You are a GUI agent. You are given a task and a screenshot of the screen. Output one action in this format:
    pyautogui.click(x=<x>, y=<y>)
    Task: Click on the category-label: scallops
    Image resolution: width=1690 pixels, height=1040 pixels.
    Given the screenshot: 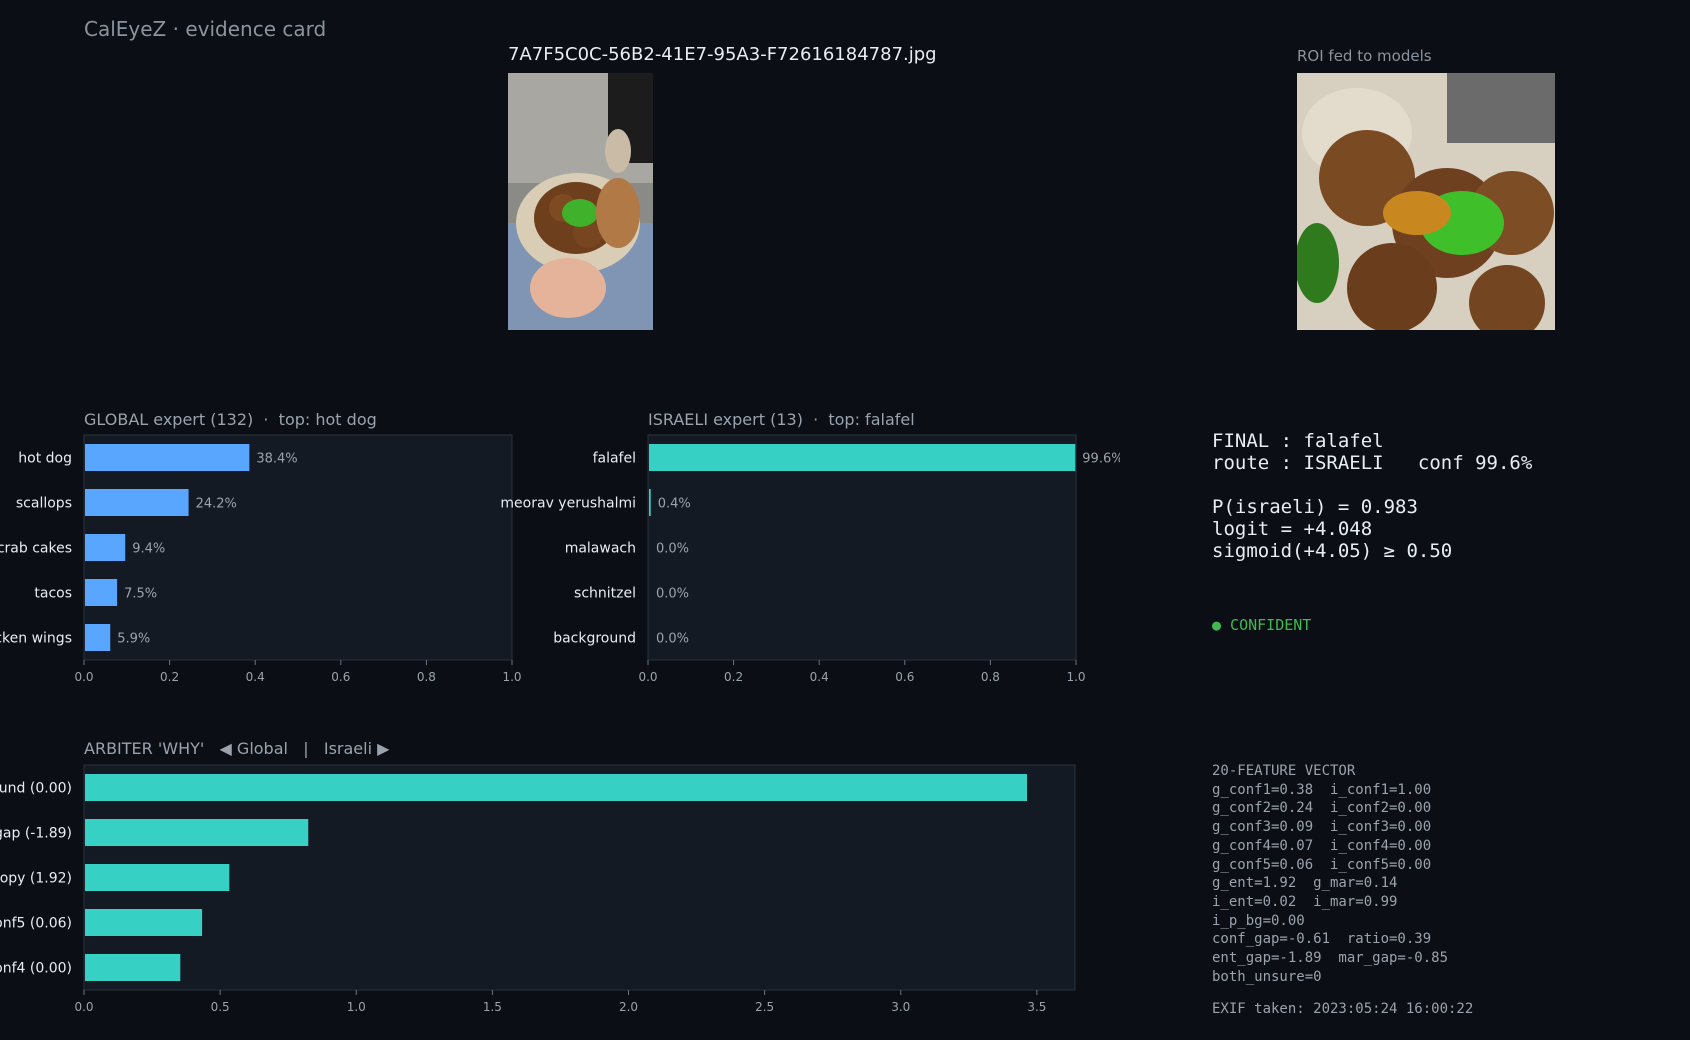 What is the action you would take?
    pyautogui.click(x=44, y=504)
    